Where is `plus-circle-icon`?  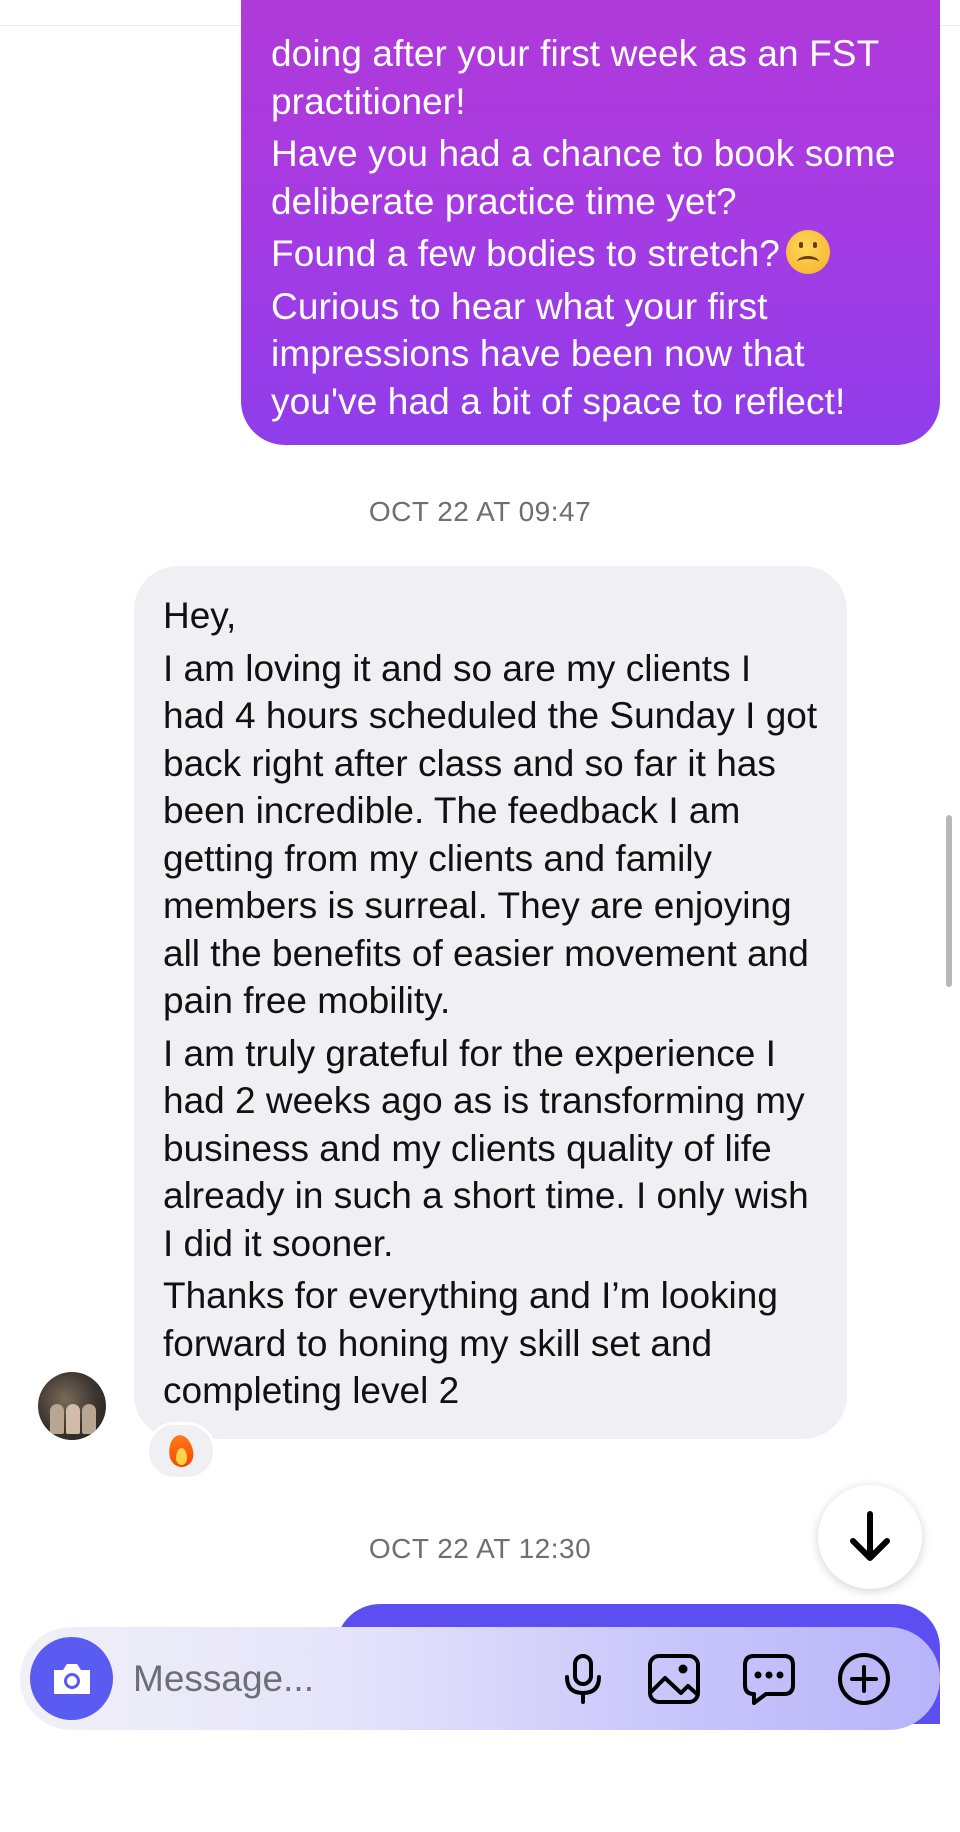
plus-circle-icon is located at coordinates (864, 1679).